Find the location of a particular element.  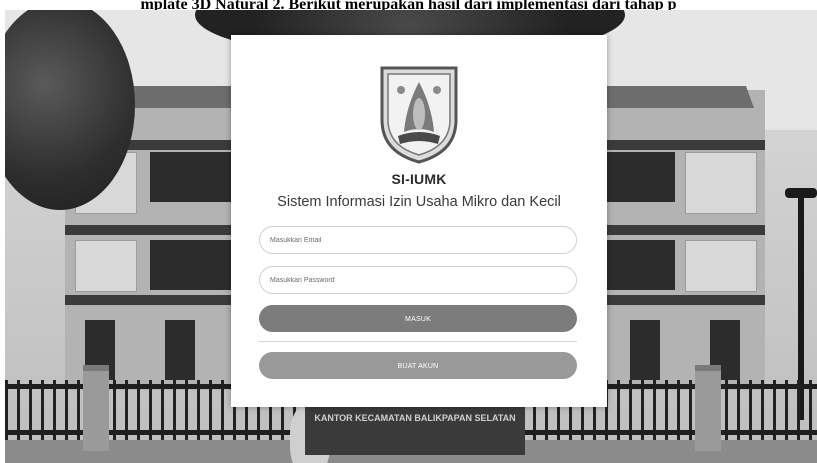

balikpapan-emblem-icon is located at coordinates (419, 115).